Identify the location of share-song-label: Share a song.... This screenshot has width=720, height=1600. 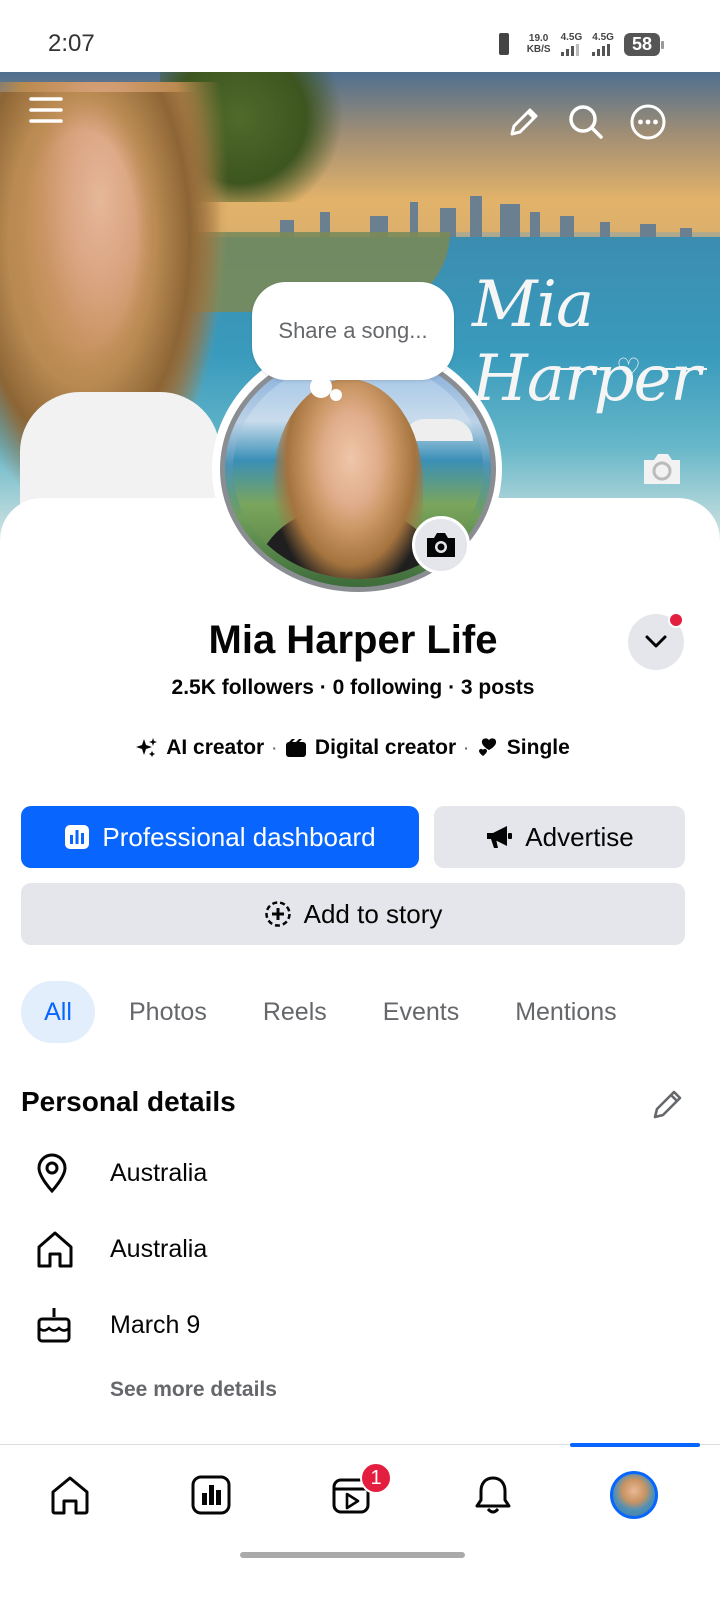
(353, 330).